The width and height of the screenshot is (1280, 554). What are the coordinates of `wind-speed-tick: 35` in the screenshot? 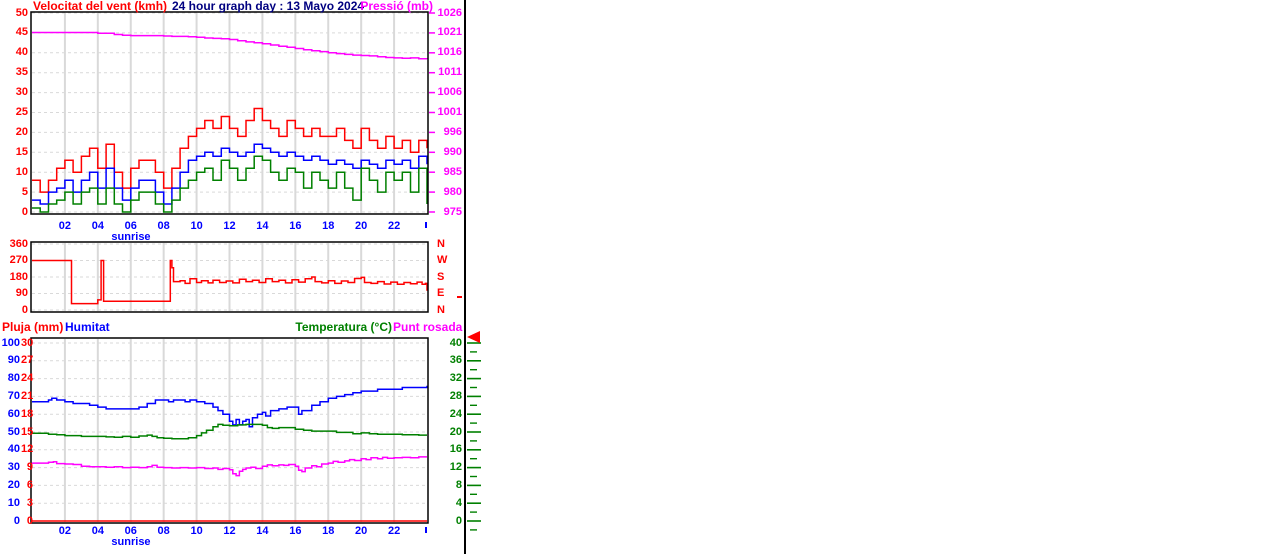 It's located at (21, 72).